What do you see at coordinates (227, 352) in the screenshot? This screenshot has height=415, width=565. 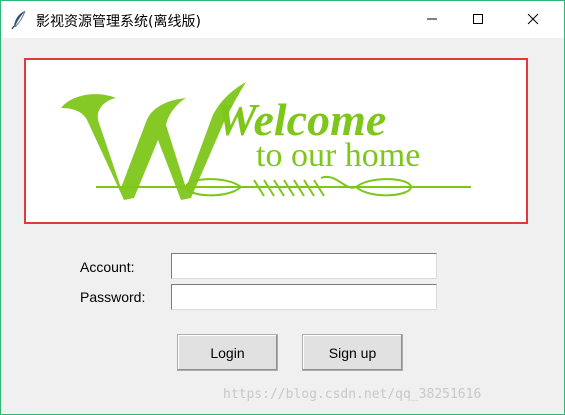 I see `login-button: Login` at bounding box center [227, 352].